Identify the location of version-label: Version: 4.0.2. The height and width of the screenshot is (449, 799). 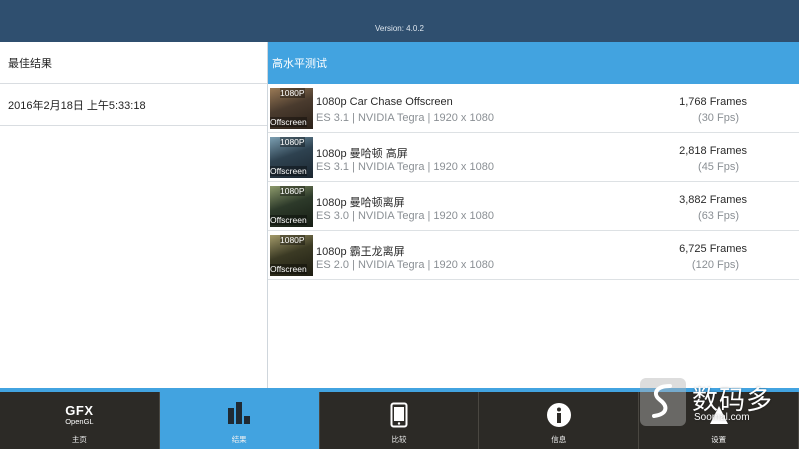
(399, 28).